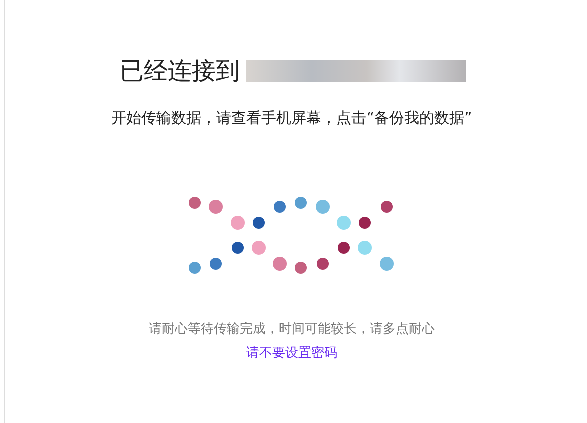 This screenshot has height=423, width=587. What do you see at coordinates (180, 71) in the screenshot?
I see `connection-heading: 已经连接到` at bounding box center [180, 71].